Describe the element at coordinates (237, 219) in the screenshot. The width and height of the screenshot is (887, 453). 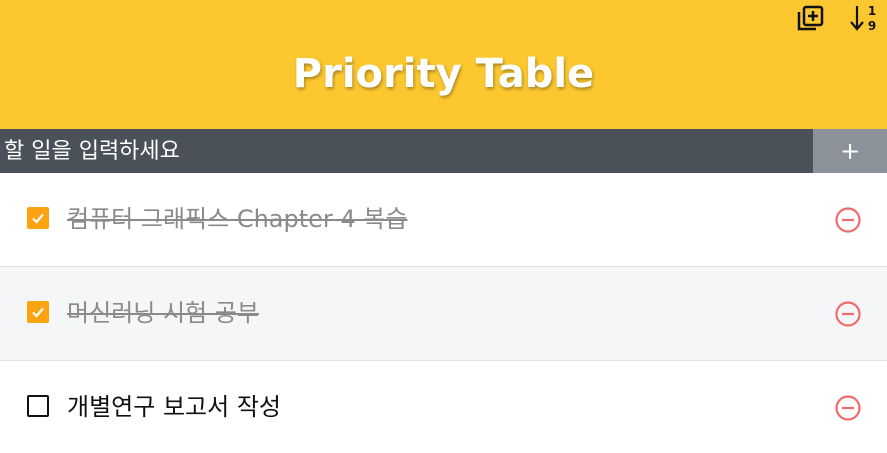
I see `todo-text: 컴퓨터 그래픽스 Chapter 4 복습` at that location.